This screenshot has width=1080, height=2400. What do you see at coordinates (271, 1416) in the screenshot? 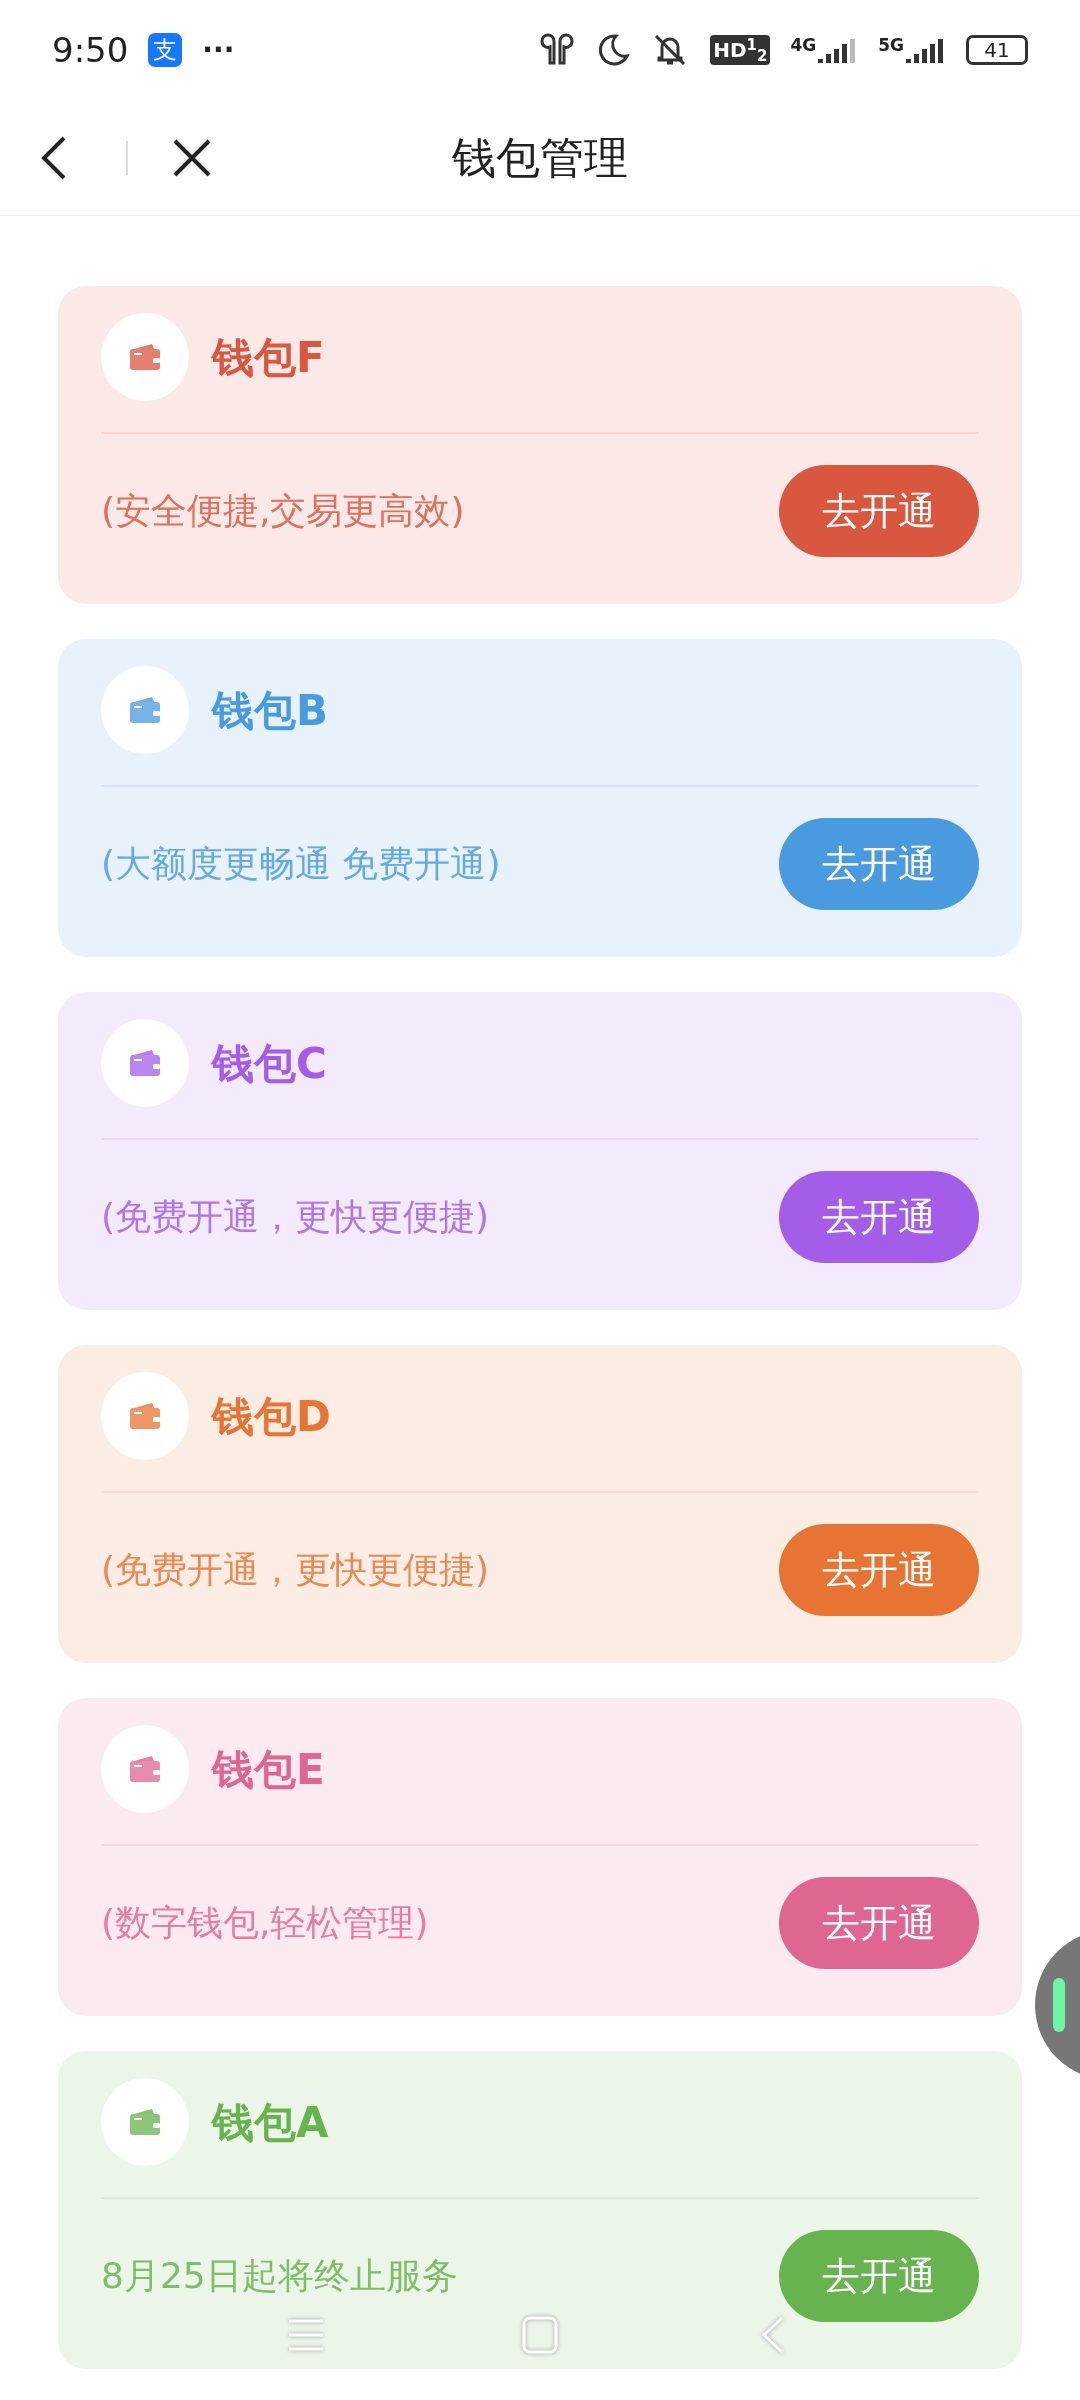
I see `wallet-name: 钱包D` at bounding box center [271, 1416].